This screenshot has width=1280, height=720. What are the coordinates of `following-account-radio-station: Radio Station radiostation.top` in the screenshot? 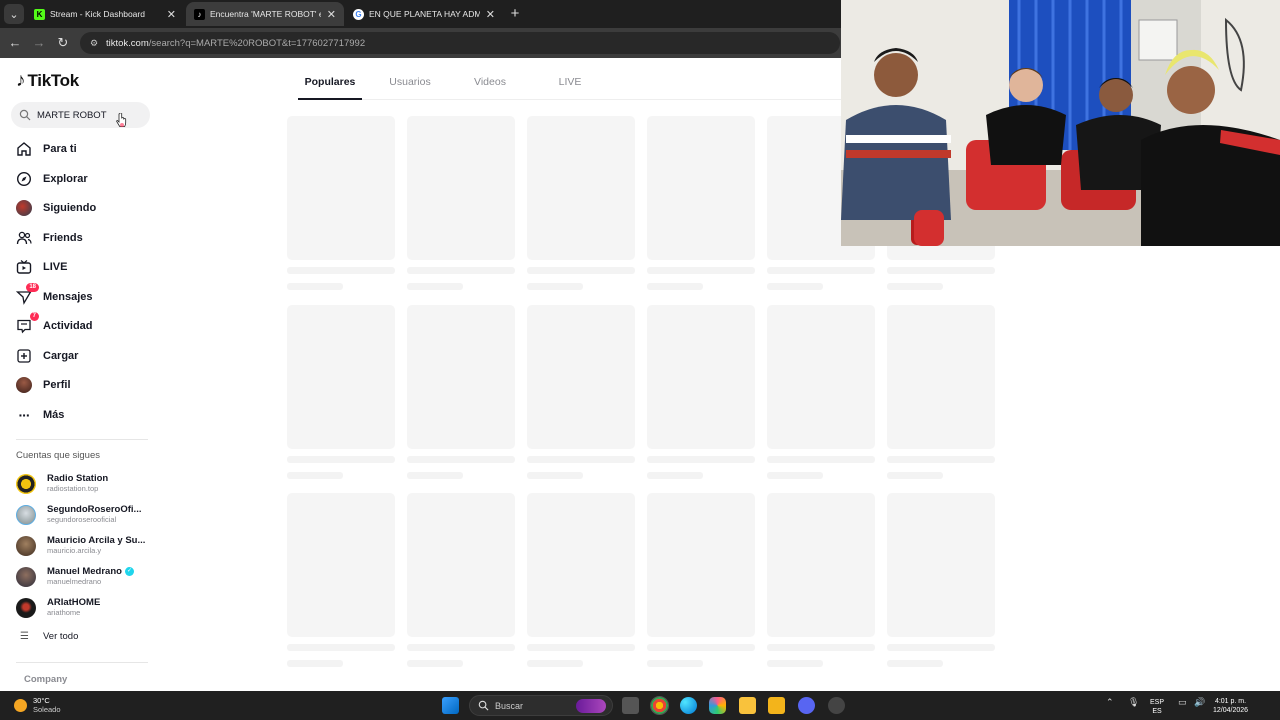 It's located at (86, 484).